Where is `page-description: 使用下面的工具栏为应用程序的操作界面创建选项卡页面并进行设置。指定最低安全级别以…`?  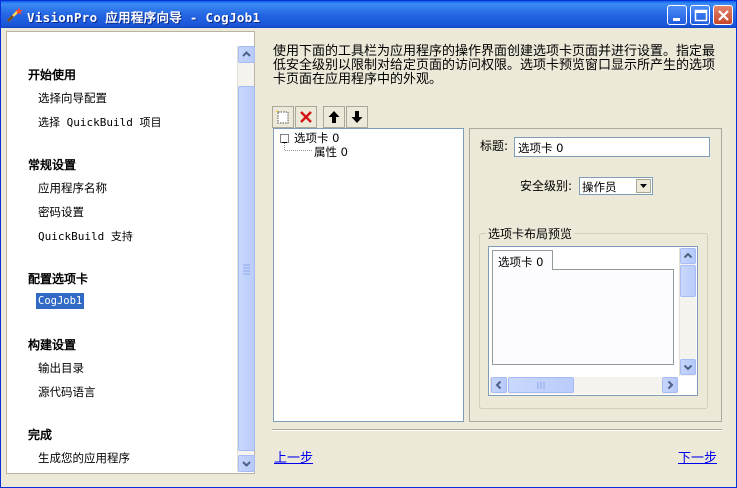 page-description: 使用下面的工具栏为应用程序的操作界面创建选项卡页面并进行设置。指定最低安全级别以… is located at coordinates (494, 65).